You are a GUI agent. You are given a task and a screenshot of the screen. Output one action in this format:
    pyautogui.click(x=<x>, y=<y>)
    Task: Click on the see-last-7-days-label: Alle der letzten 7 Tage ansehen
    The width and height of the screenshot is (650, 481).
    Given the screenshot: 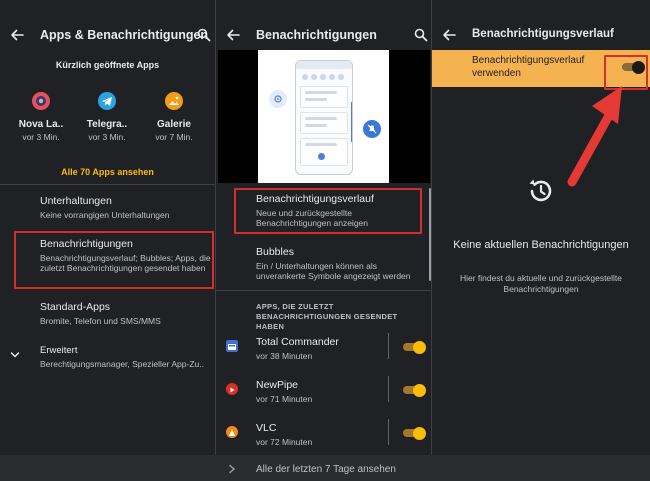 What is the action you would take?
    pyautogui.click(x=326, y=469)
    